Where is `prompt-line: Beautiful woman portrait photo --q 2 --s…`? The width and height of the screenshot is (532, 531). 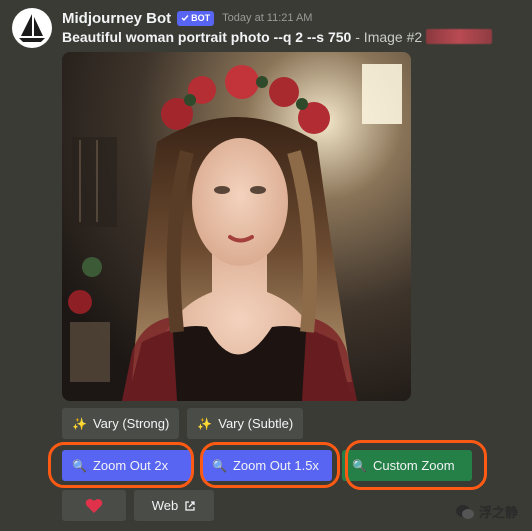 prompt-line: Beautiful woman portrait photo --q 2 --s… is located at coordinates (277, 37).